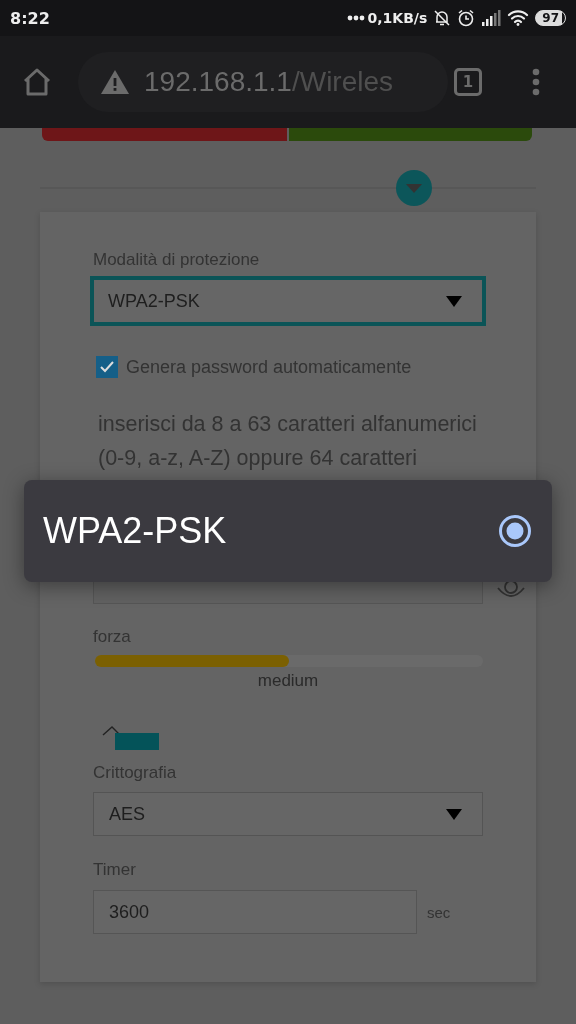 The width and height of the screenshot is (576, 1024). I want to click on broken-image-icon, so click(131, 737).